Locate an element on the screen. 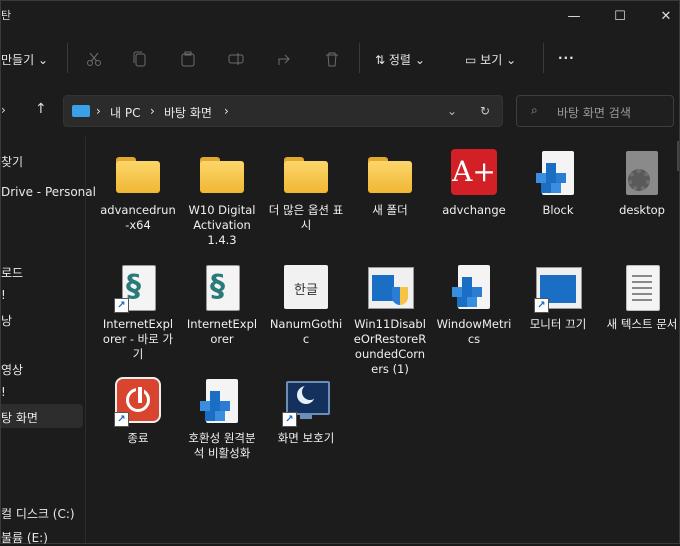  nav-item-onedrive: Drive - Personal is located at coordinates (48, 192).